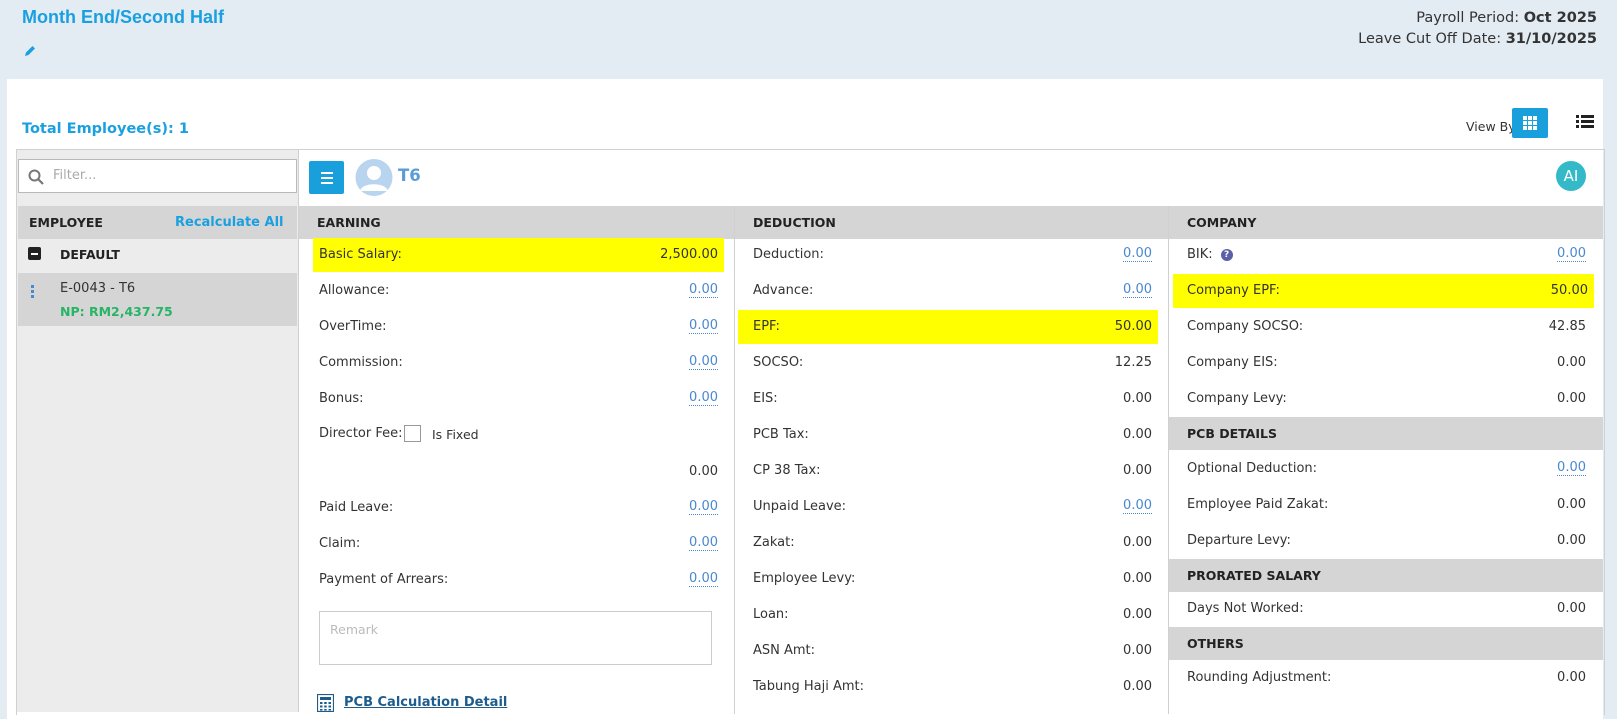  Describe the element at coordinates (1254, 575) in the screenshot. I see `prorated-salary-title: PRORATED SALARY` at that location.